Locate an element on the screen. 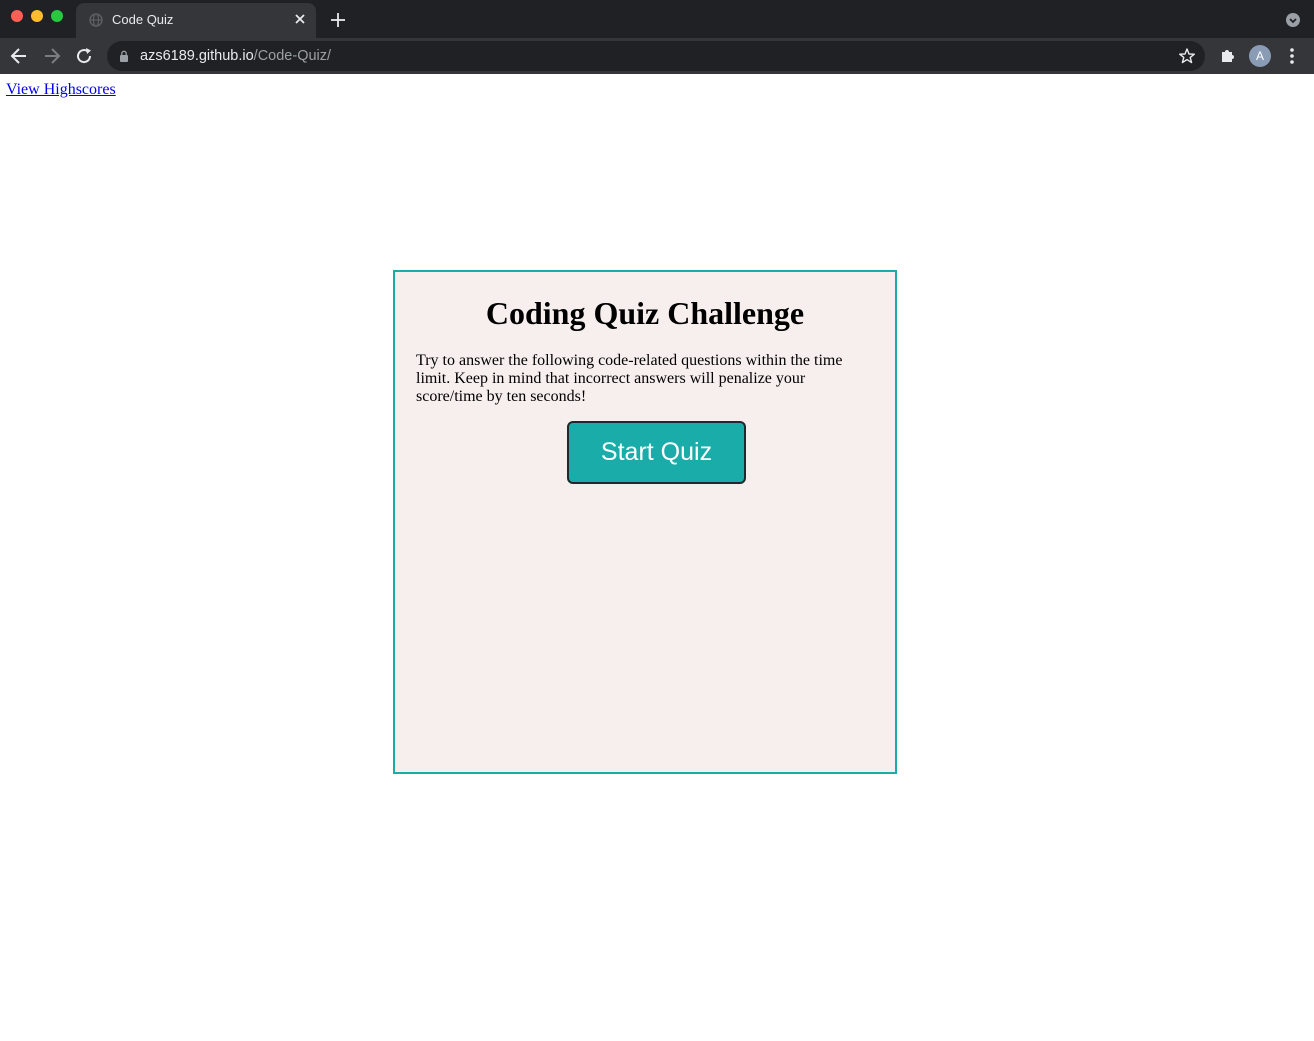 The width and height of the screenshot is (1314, 1041). tab-search-button is located at coordinates (1293, 20).